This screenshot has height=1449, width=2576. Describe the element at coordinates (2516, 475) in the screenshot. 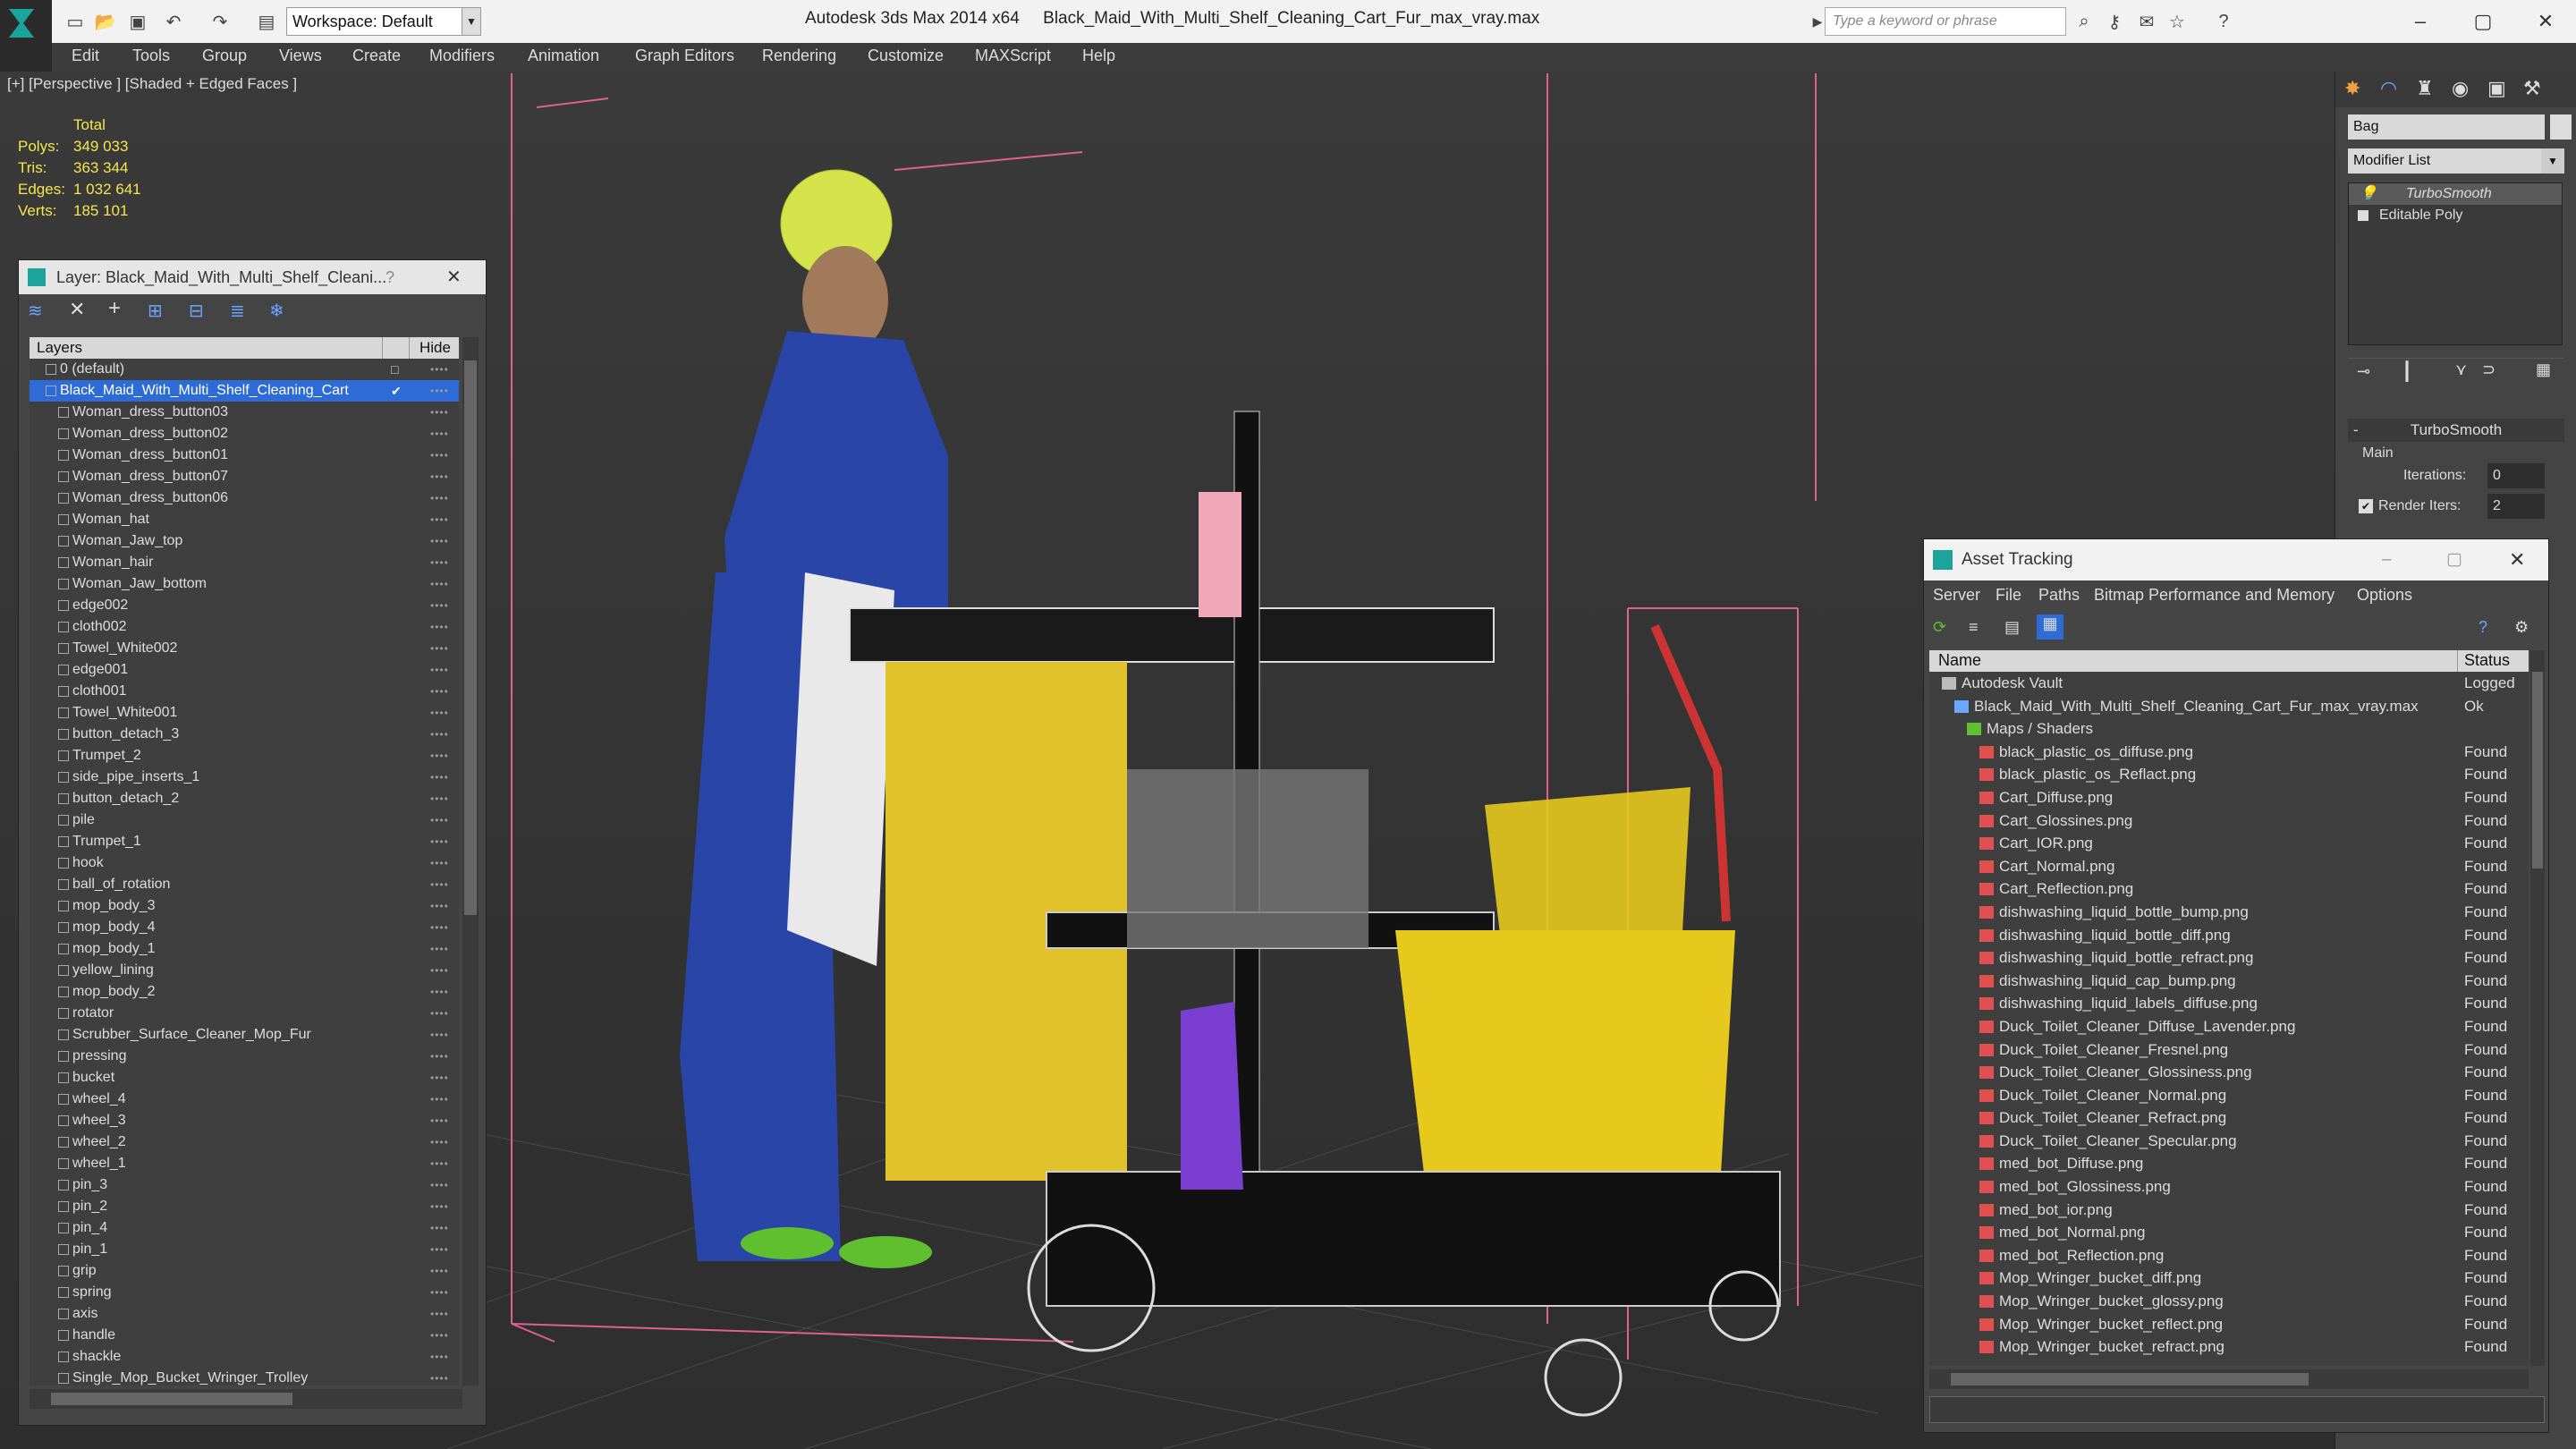

I see `iterations-spinner: 0` at that location.